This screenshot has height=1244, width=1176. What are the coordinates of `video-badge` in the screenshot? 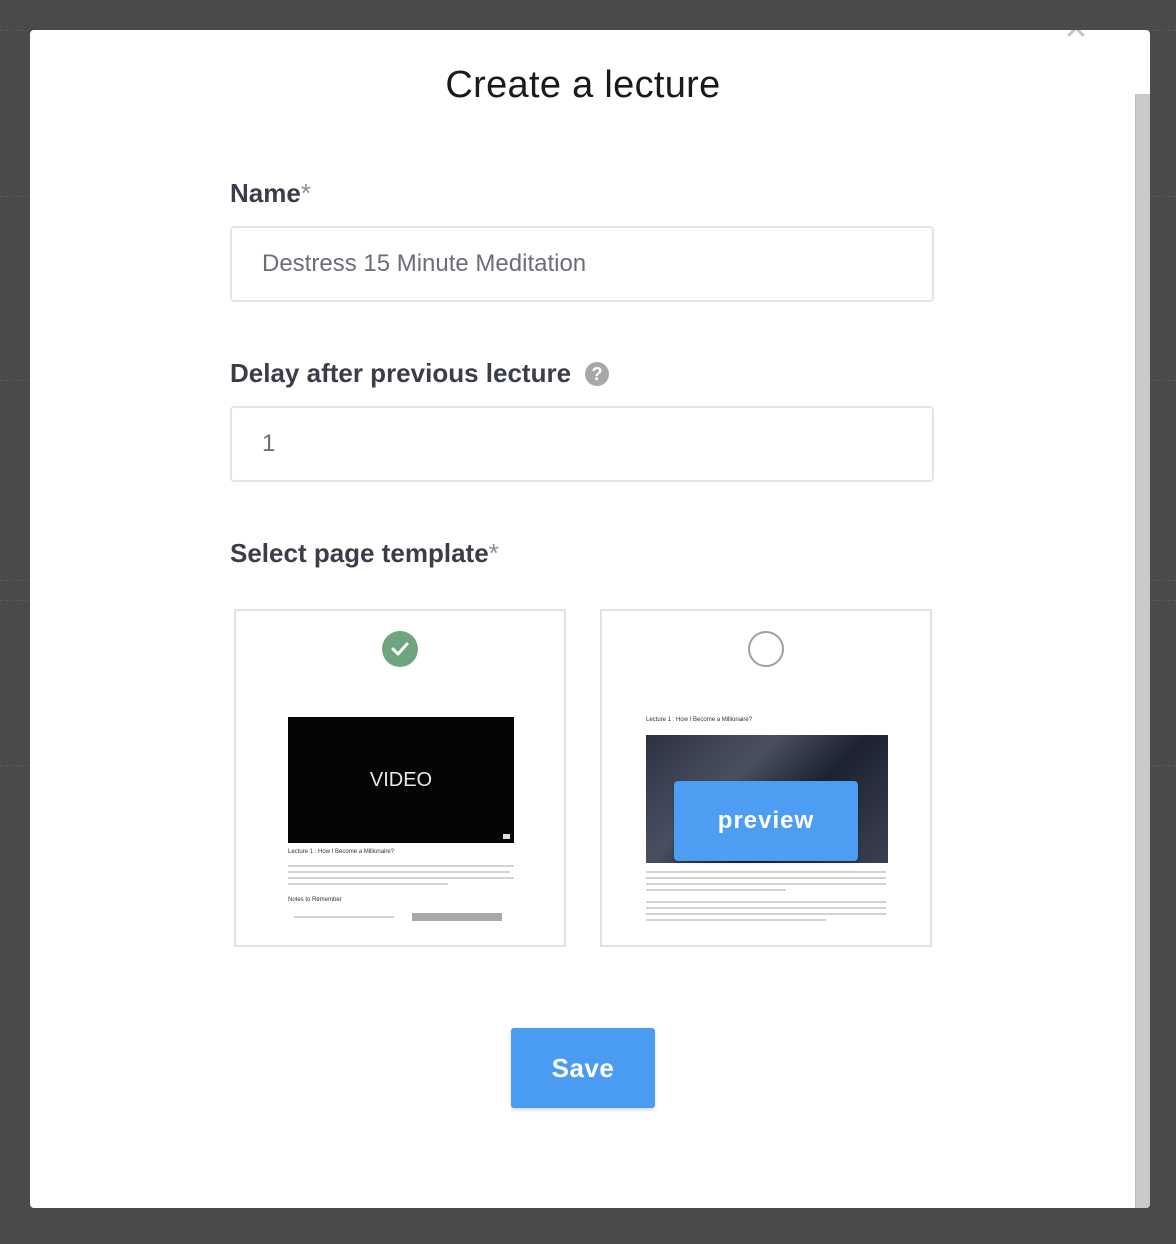 It's located at (506, 836).